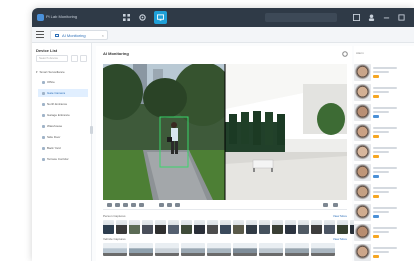  What do you see at coordinates (63, 126) in the screenshot?
I see `device-item-warehouse: Warehouse` at bounding box center [63, 126].